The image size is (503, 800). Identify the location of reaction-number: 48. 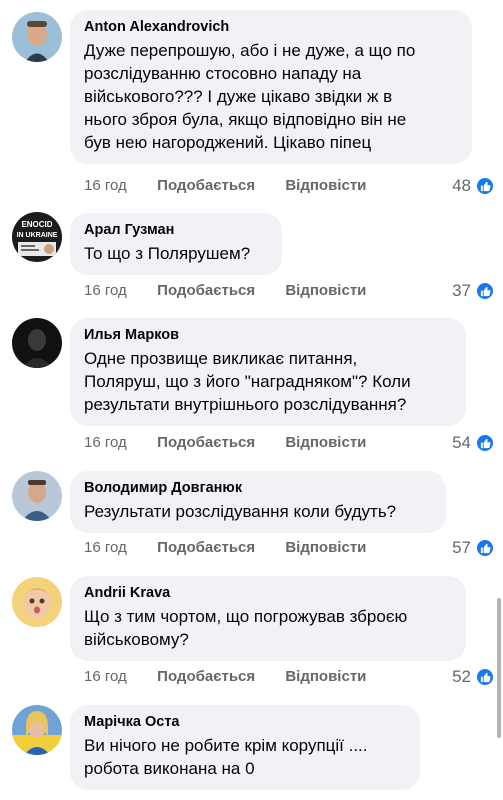
(461, 185).